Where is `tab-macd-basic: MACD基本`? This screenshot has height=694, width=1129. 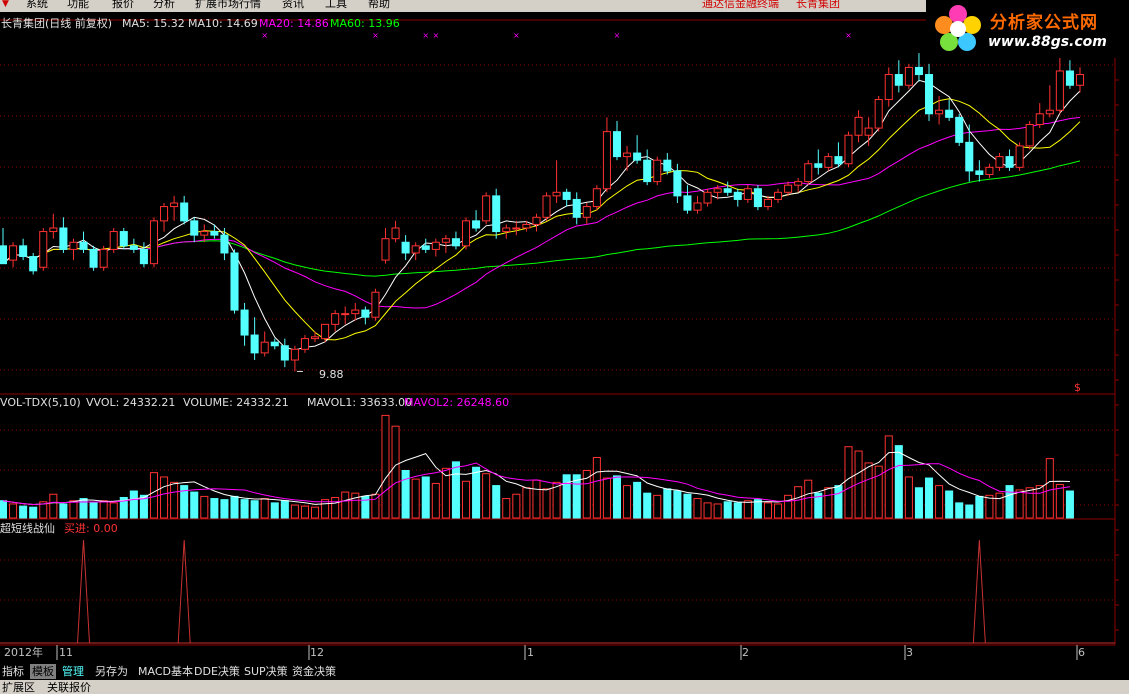 tab-macd-basic: MACD基本 is located at coordinates (165, 671).